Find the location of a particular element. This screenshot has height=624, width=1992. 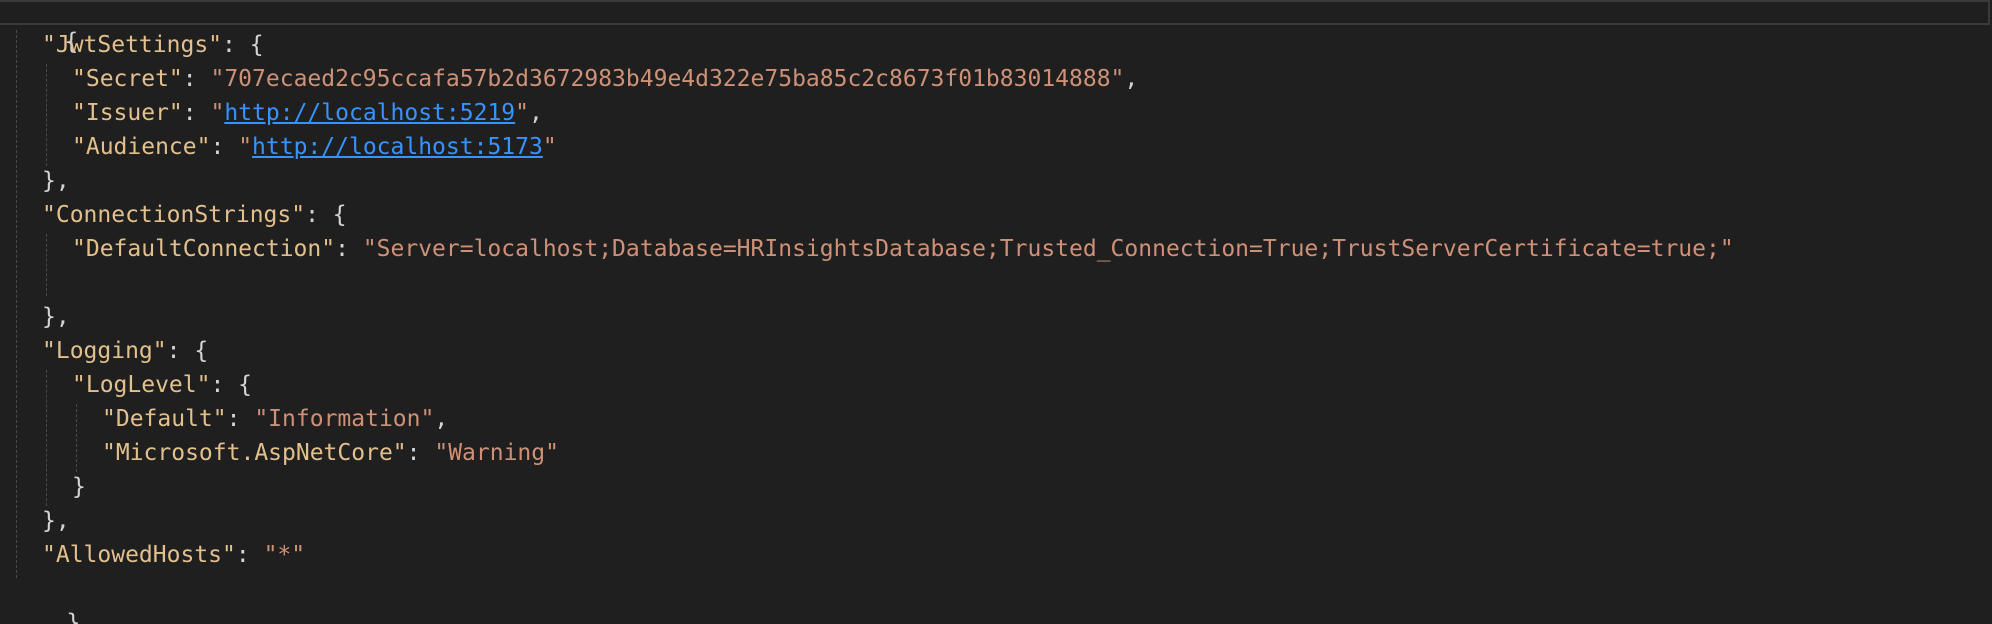

code-line: "Default": "Information", is located at coordinates (275, 419).